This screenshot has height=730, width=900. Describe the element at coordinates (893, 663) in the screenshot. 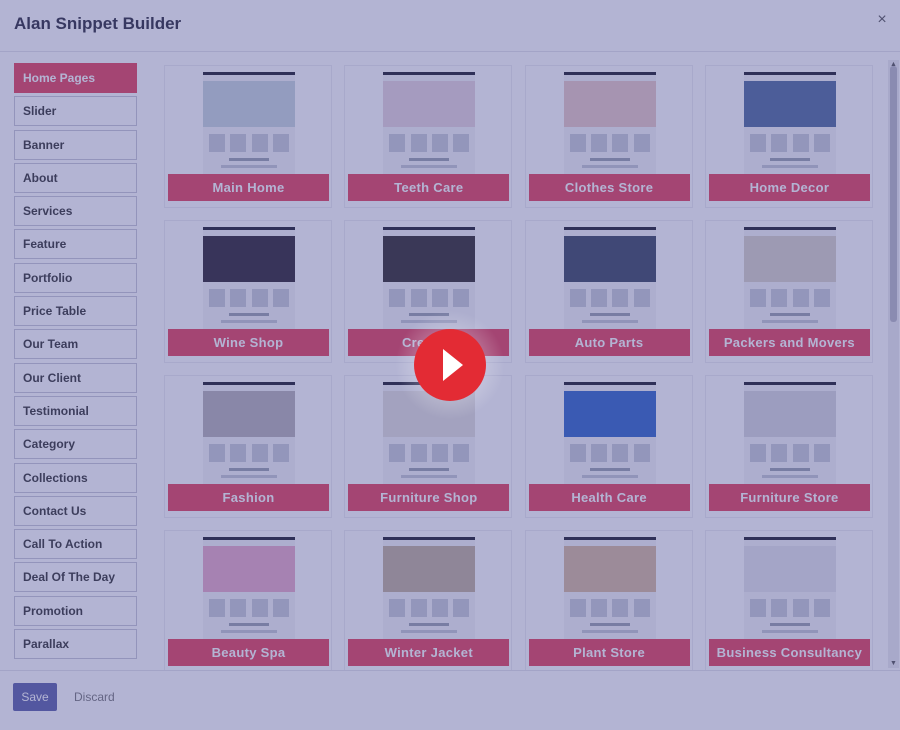

I see `scroll-down-icon: ▼` at that location.